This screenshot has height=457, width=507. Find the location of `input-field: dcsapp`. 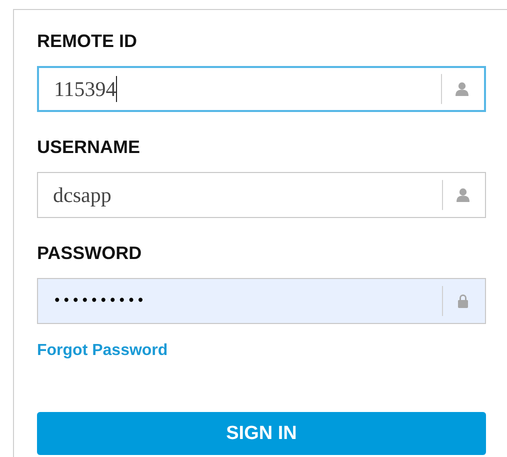

input-field: dcsapp is located at coordinates (261, 195).